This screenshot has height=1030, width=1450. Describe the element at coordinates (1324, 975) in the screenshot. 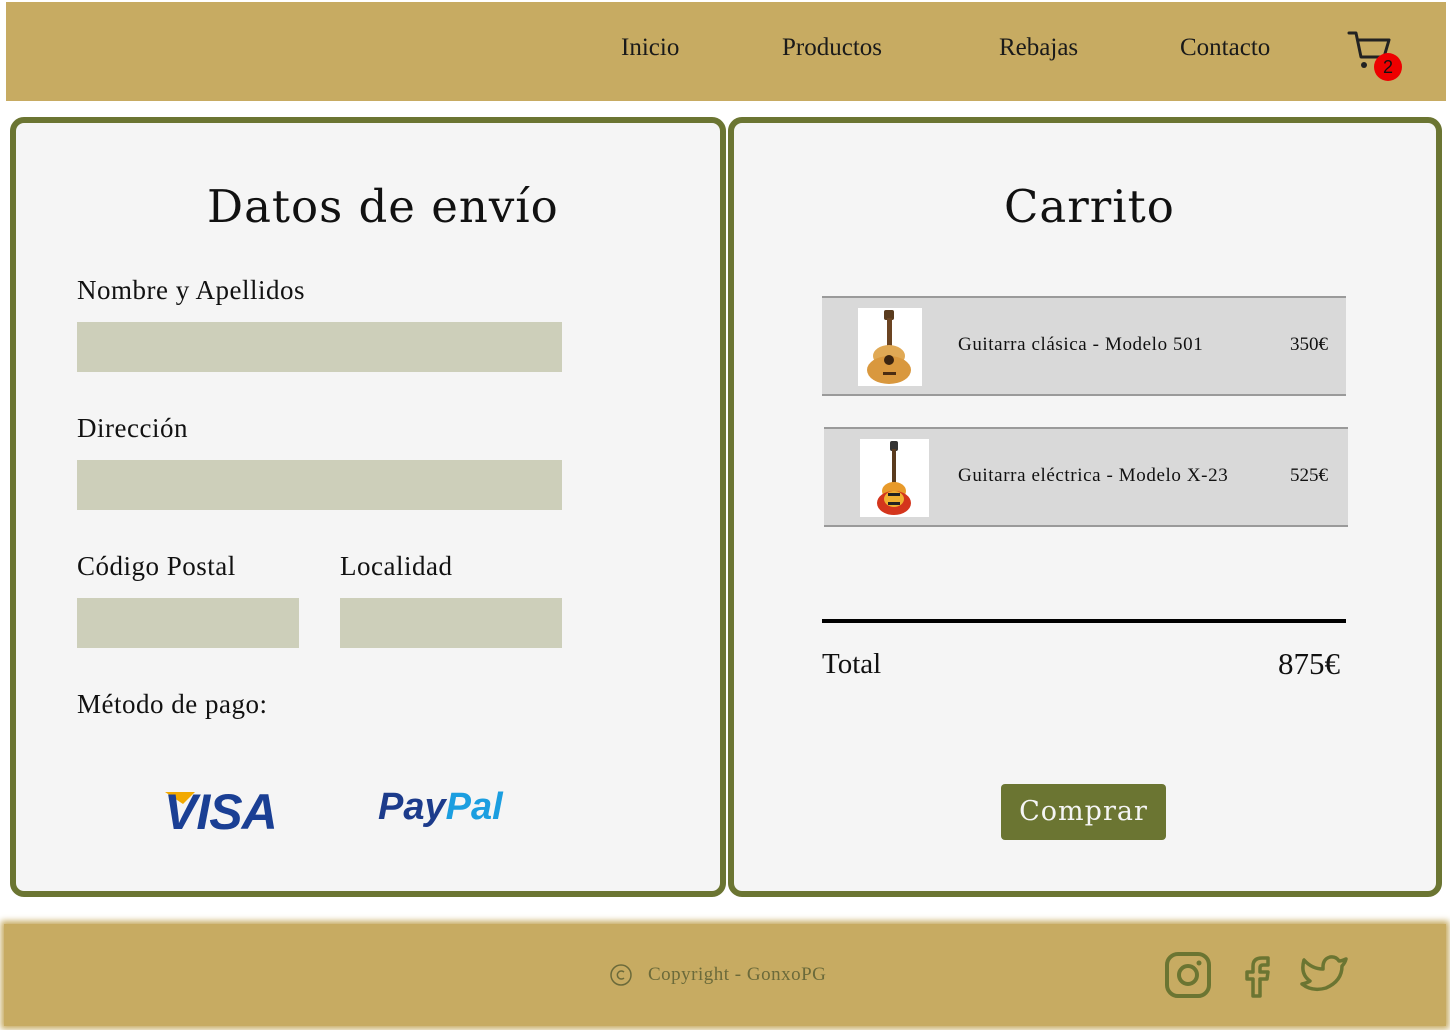

I see `twitter-icon` at that location.